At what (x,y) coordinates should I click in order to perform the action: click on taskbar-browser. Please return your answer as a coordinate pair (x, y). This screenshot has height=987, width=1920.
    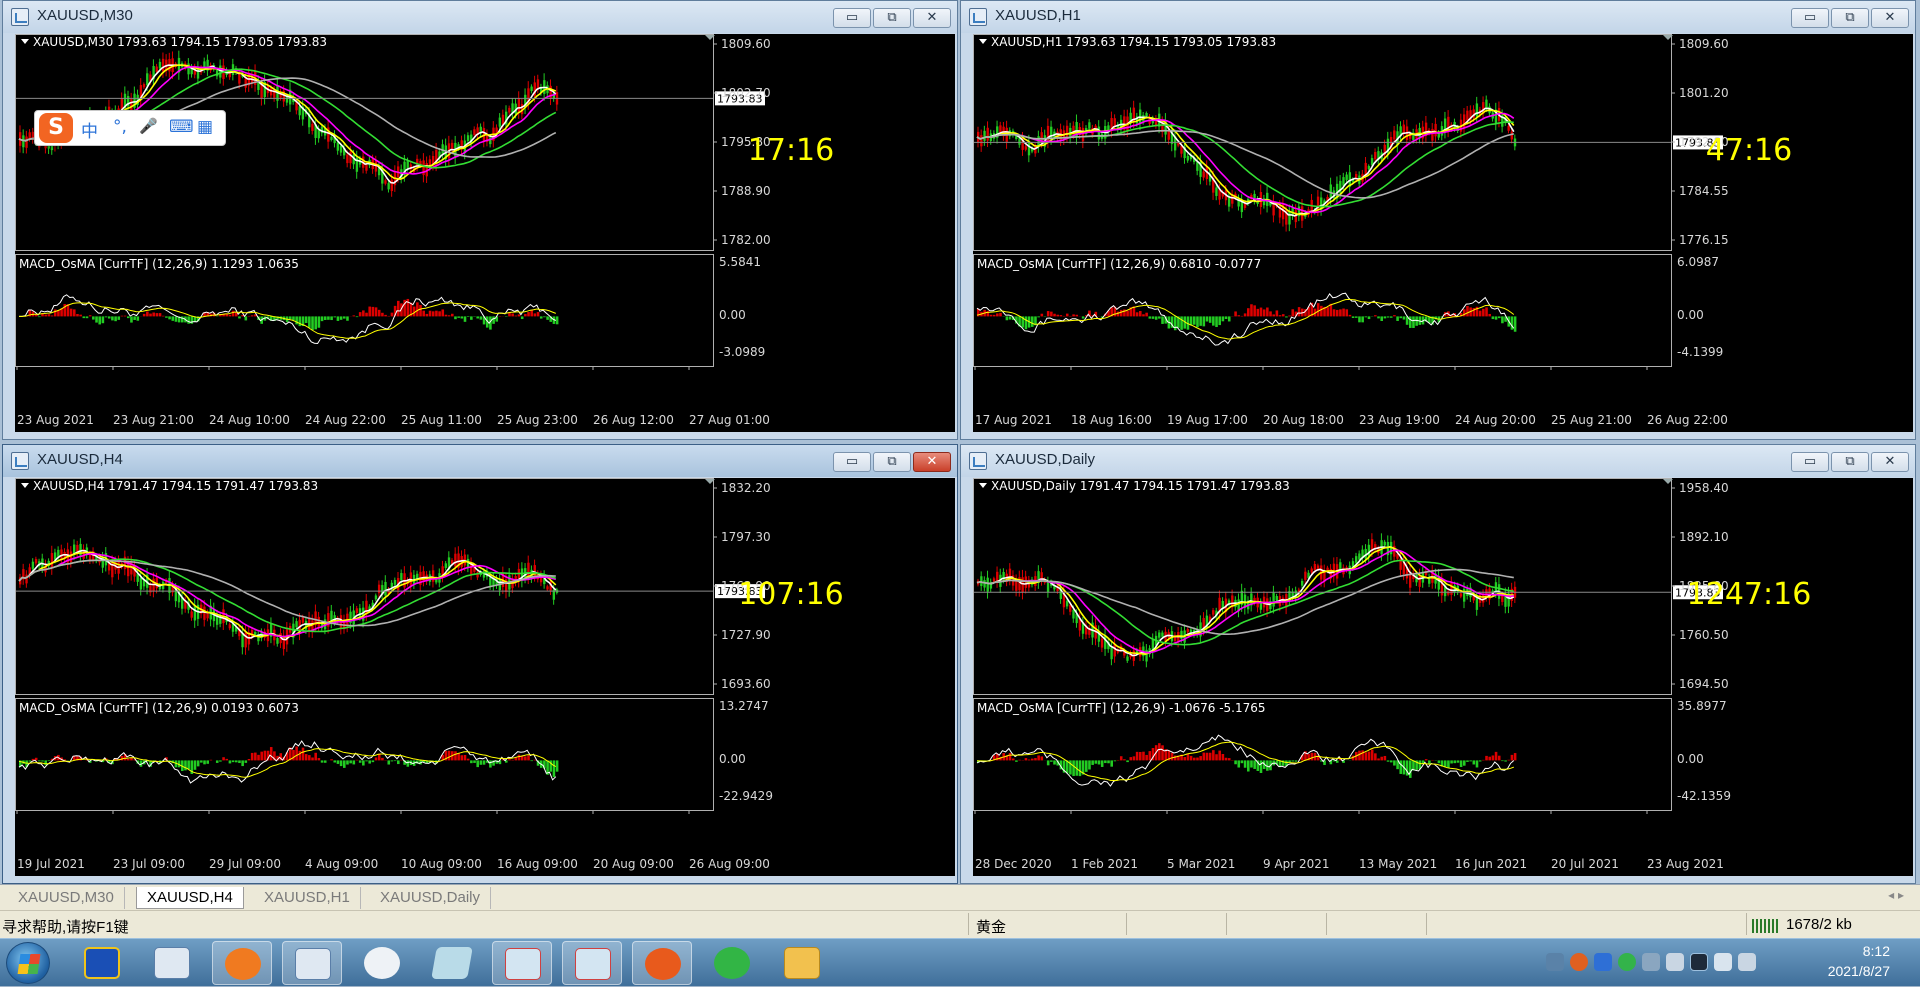
    Looking at the image, I should click on (242, 963).